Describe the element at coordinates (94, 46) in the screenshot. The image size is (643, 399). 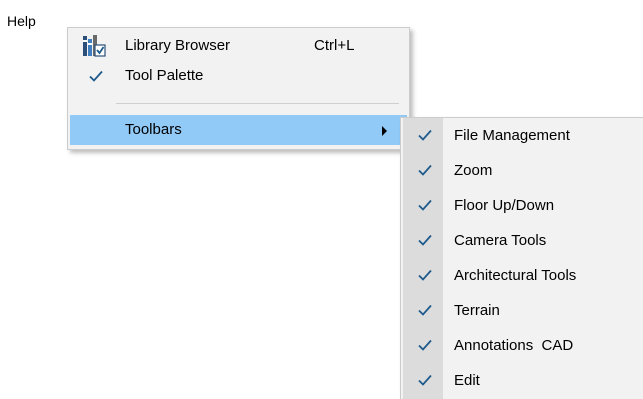
I see `library-browser-icon` at that location.